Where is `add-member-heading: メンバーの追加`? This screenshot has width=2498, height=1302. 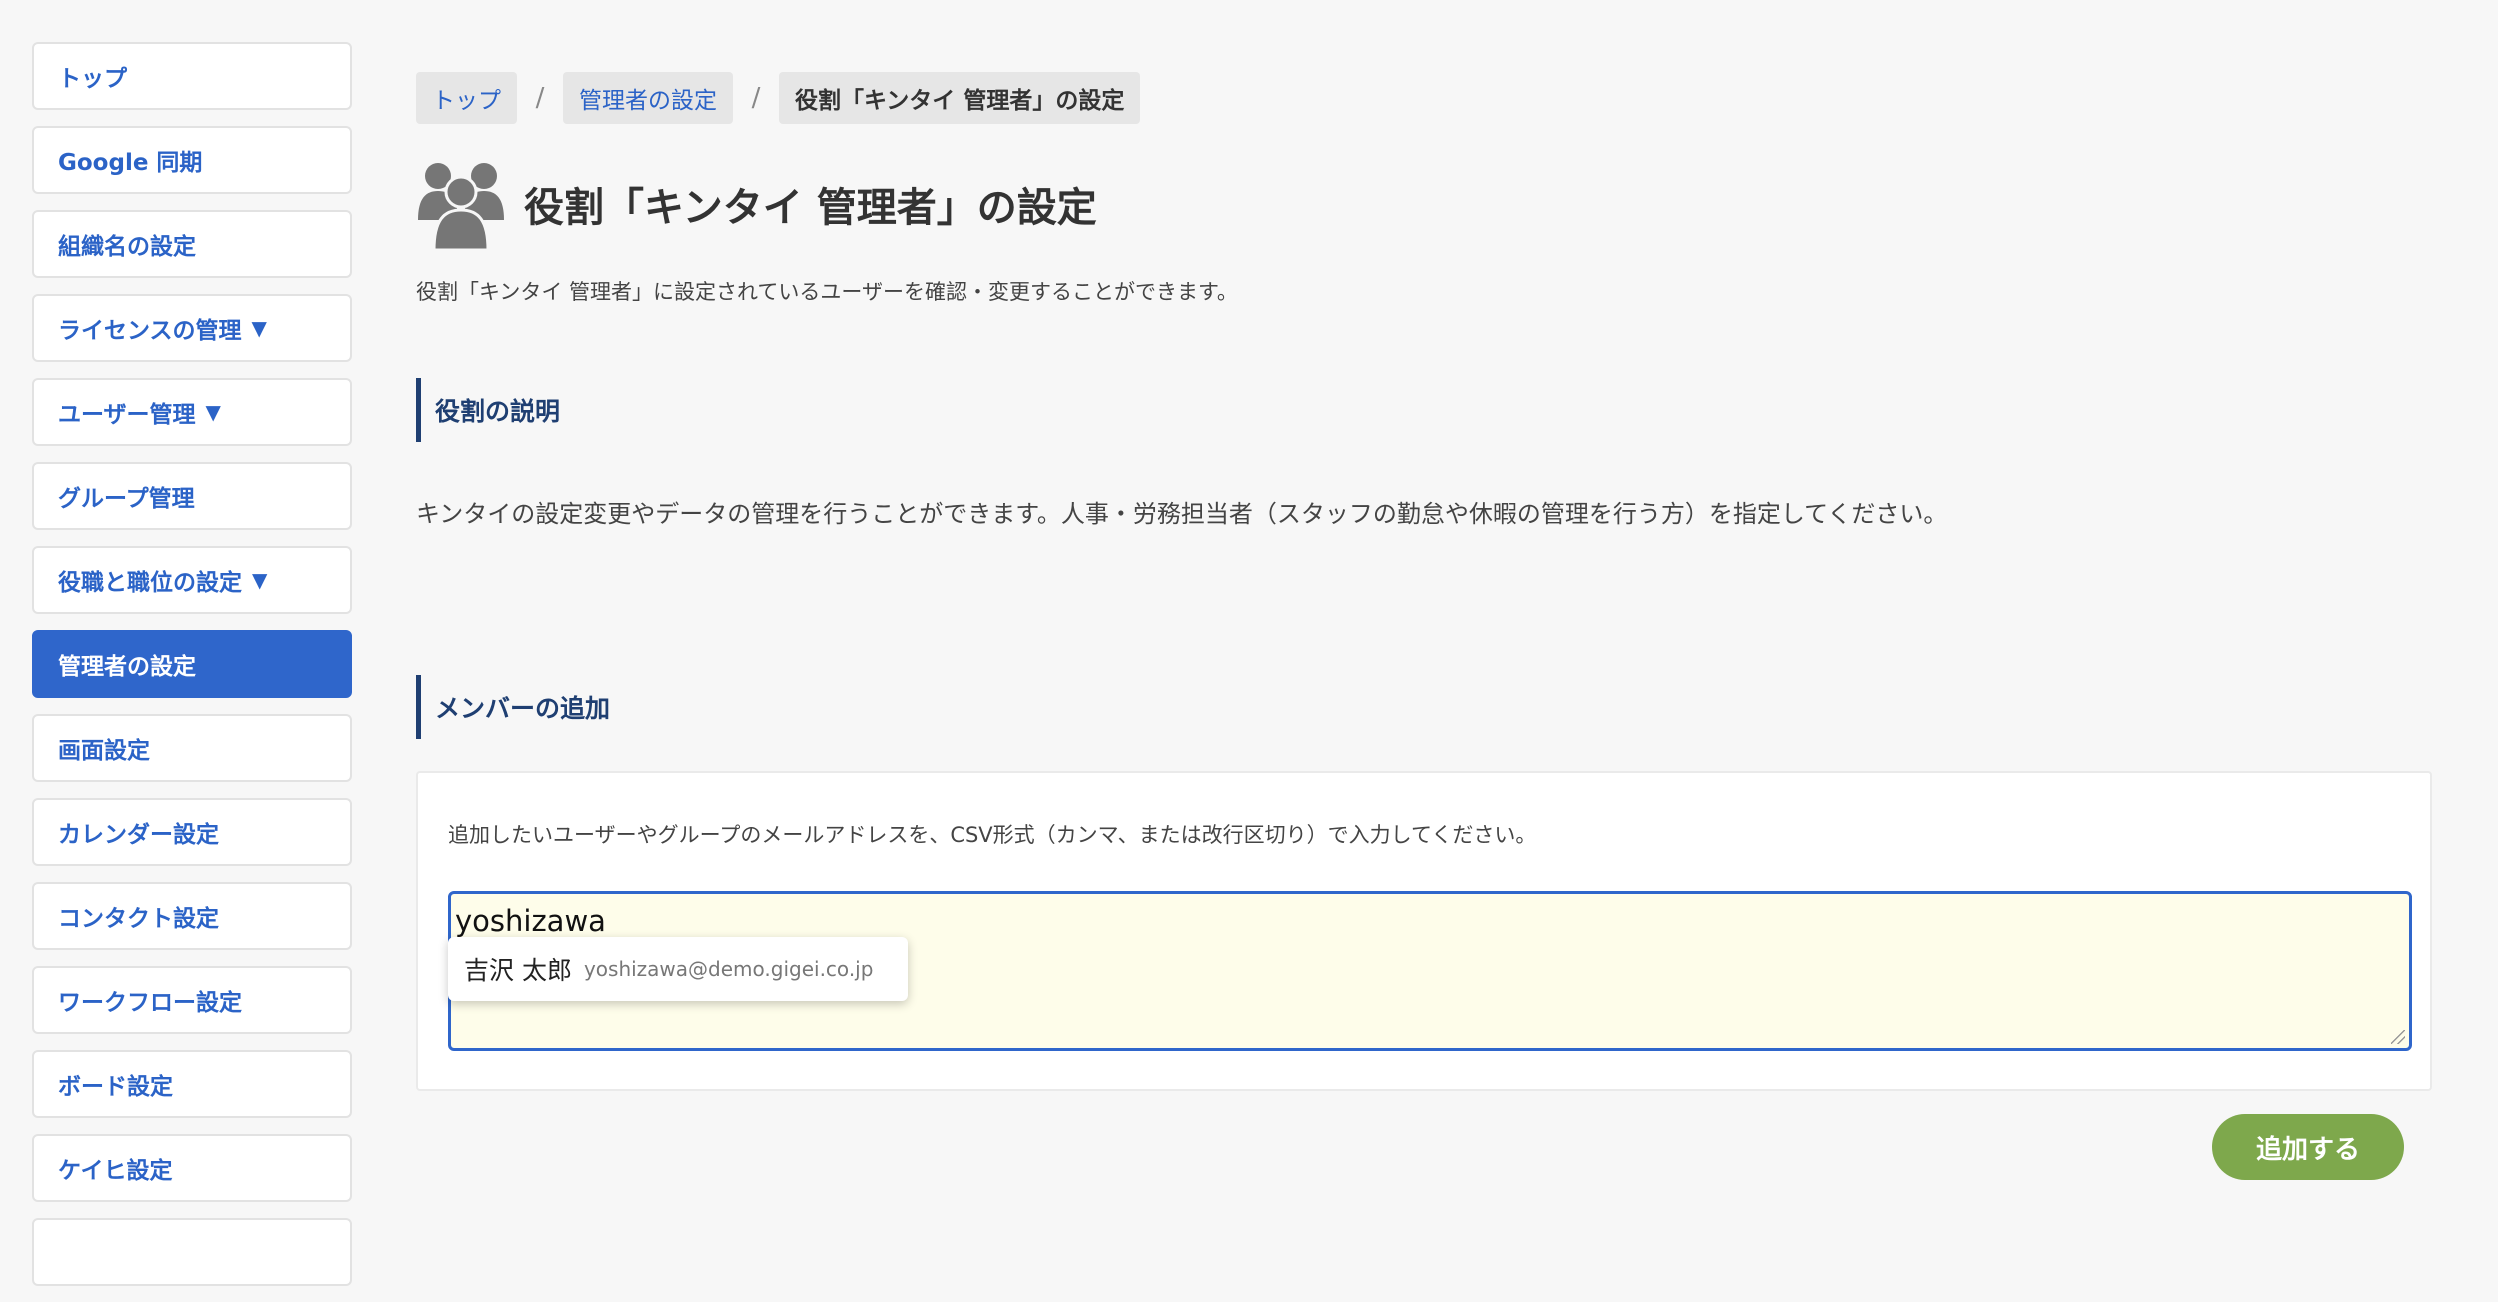
add-member-heading: メンバーの追加 is located at coordinates (1424, 707).